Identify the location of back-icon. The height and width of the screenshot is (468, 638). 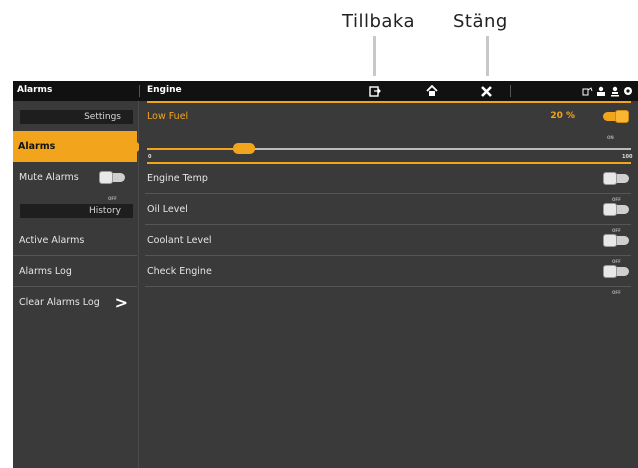
(375, 91).